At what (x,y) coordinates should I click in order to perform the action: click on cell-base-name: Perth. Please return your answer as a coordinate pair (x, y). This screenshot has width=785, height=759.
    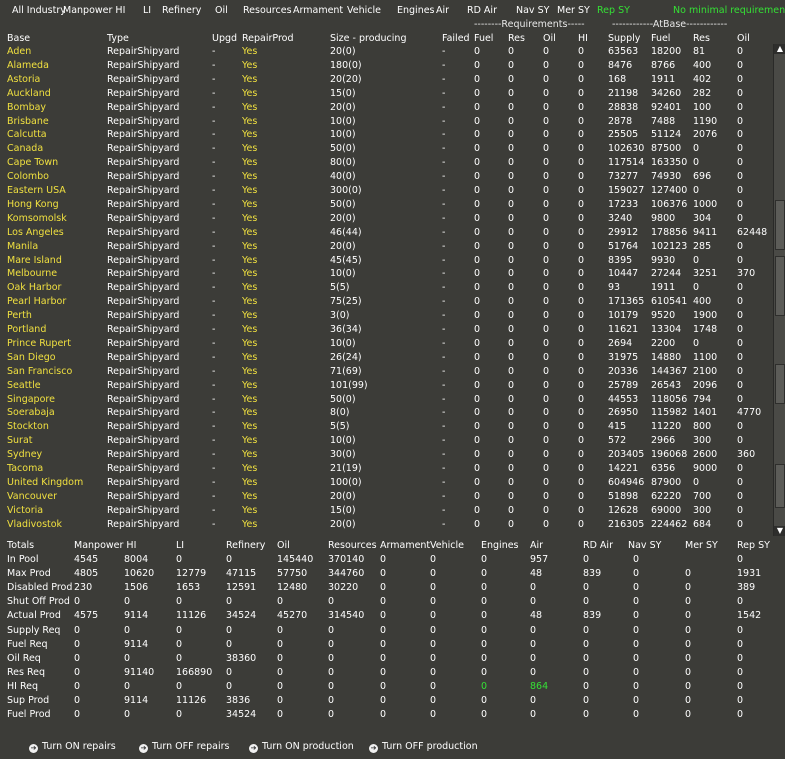
    Looking at the image, I should click on (19, 315).